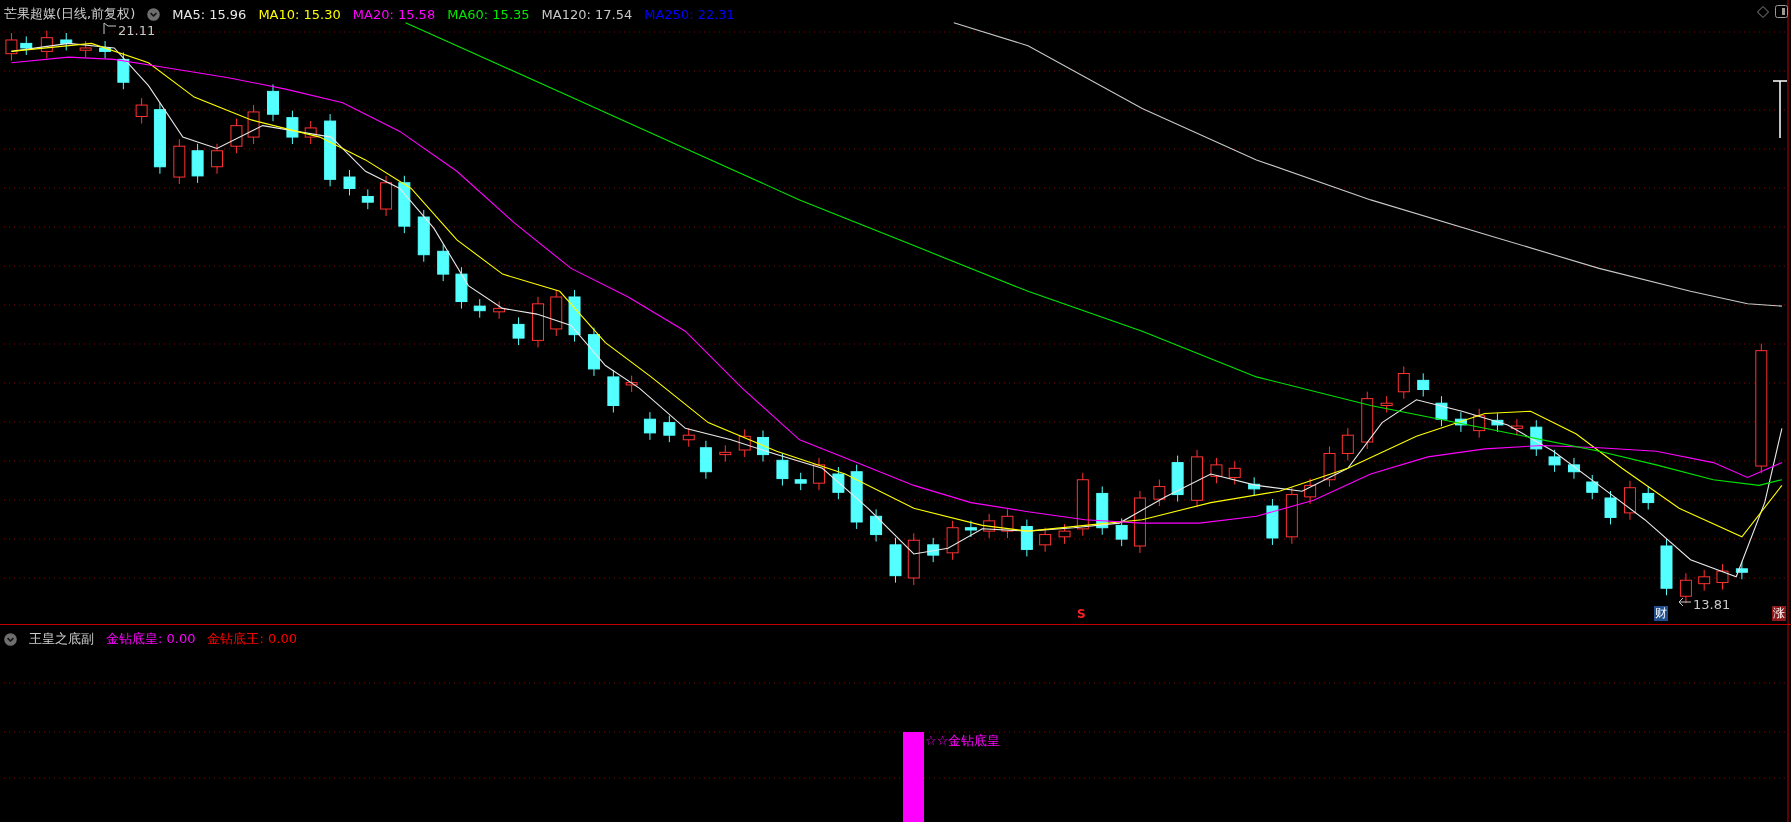 This screenshot has height=822, width=1791. What do you see at coordinates (1763, 12) in the screenshot?
I see `diamond-icon` at bounding box center [1763, 12].